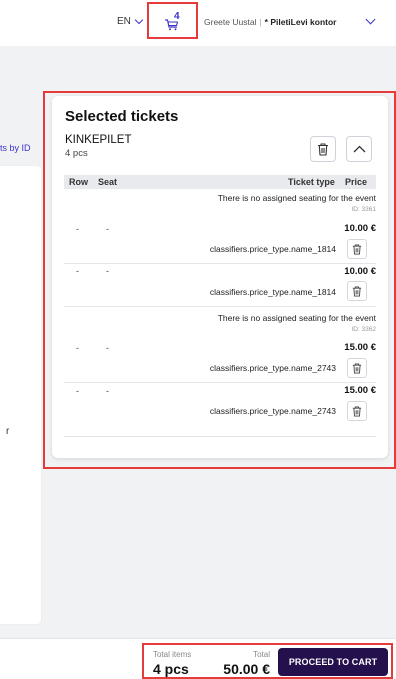 Image resolution: width=396 pixels, height=679 pixels. Describe the element at coordinates (220, 182) in the screenshot. I see `tickets-table-header: Row Seat Ticket type Price` at that location.